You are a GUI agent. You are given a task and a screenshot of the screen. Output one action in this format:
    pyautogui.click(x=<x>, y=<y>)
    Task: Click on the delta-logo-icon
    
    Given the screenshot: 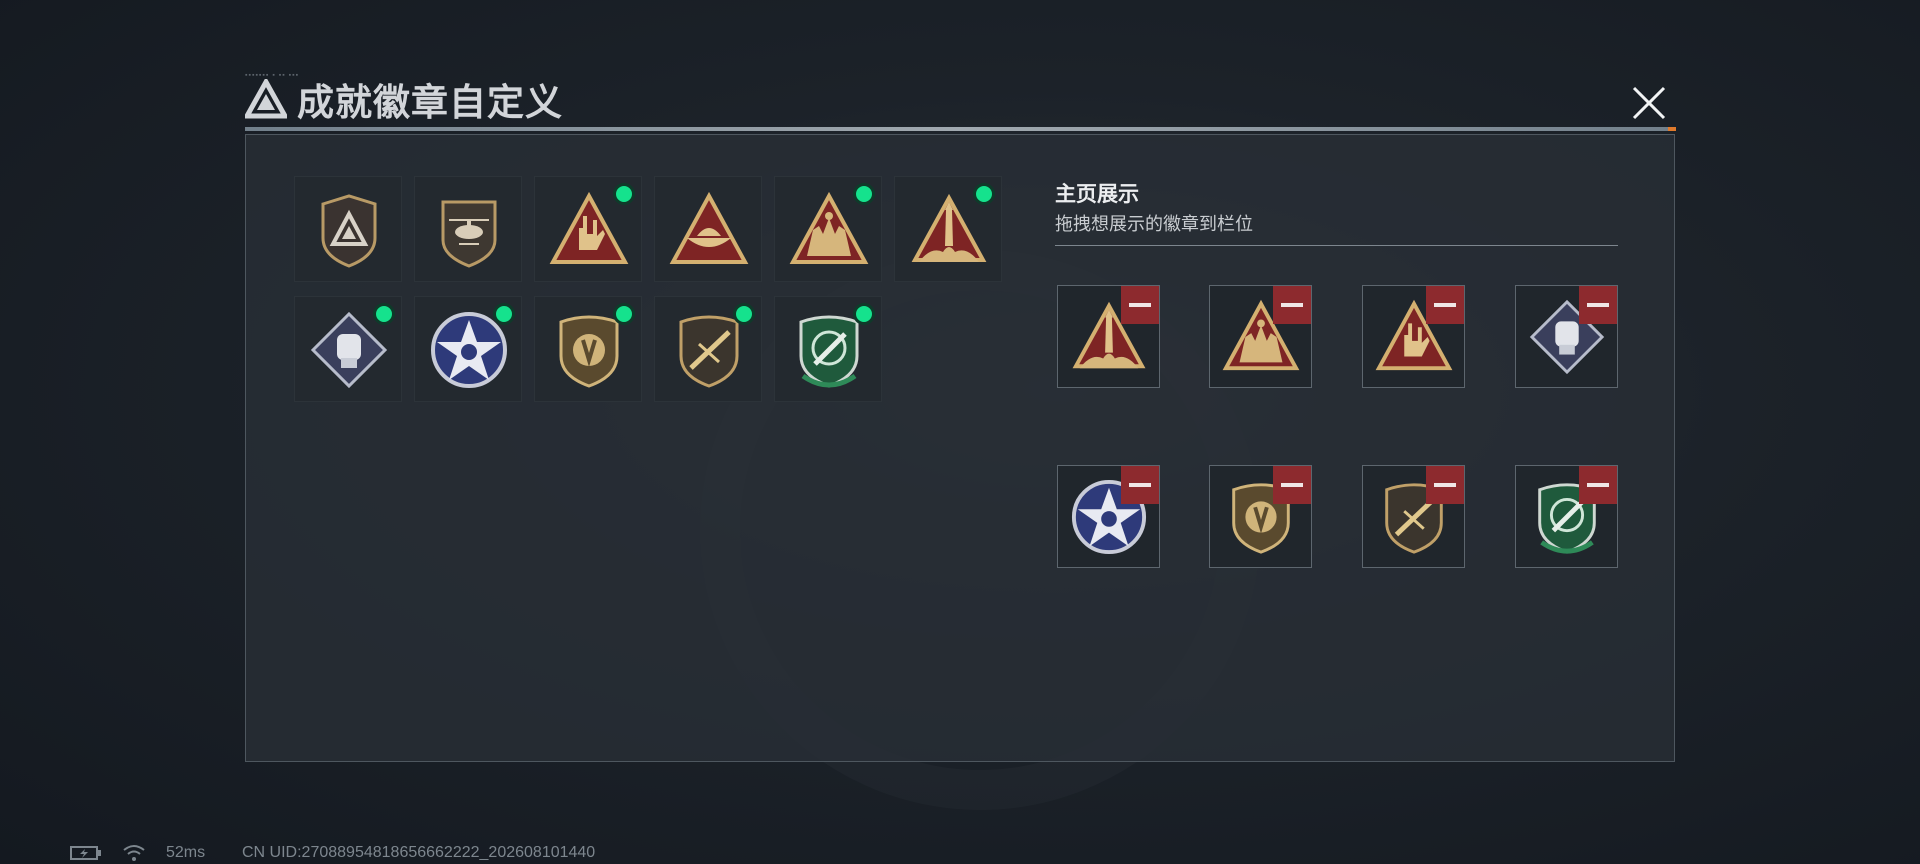 What is the action you would take?
    pyautogui.click(x=266, y=99)
    